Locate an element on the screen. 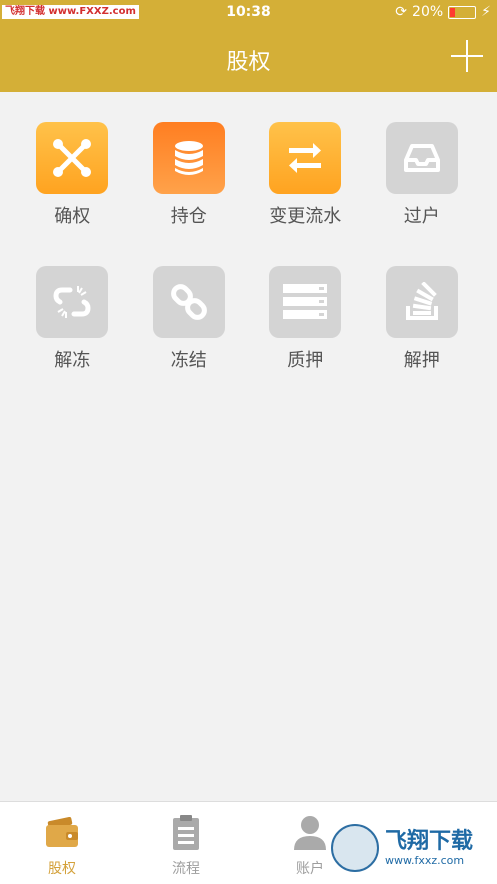 The height and width of the screenshot is (884, 497). wallet-icon is located at coordinates (62, 833).